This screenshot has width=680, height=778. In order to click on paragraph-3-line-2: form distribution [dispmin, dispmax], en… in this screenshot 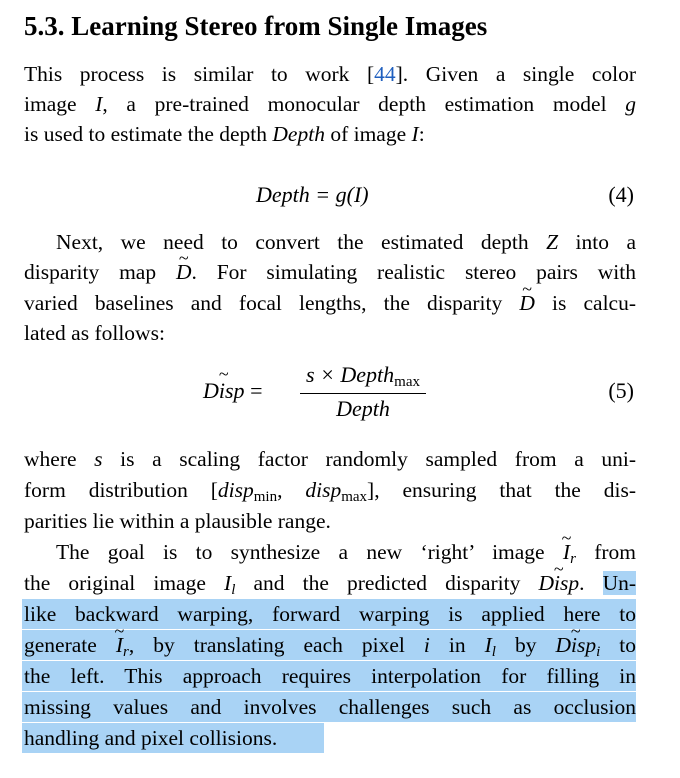, I will do `click(330, 491)`.